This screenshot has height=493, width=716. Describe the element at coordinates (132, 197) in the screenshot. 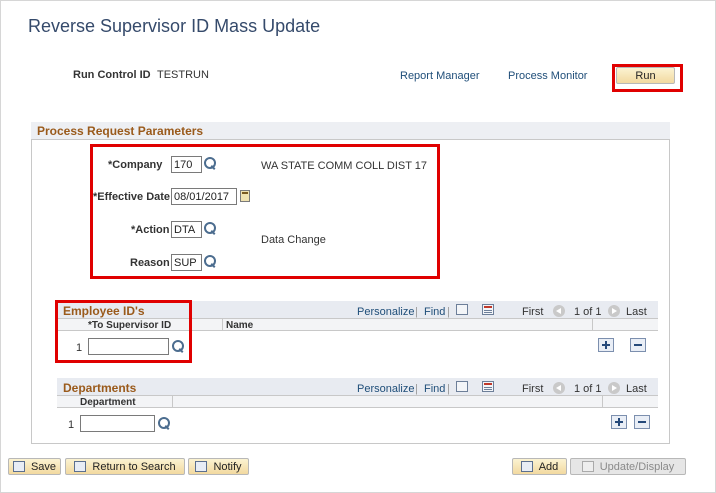

I see `effective-date-label: *Effective Date` at that location.